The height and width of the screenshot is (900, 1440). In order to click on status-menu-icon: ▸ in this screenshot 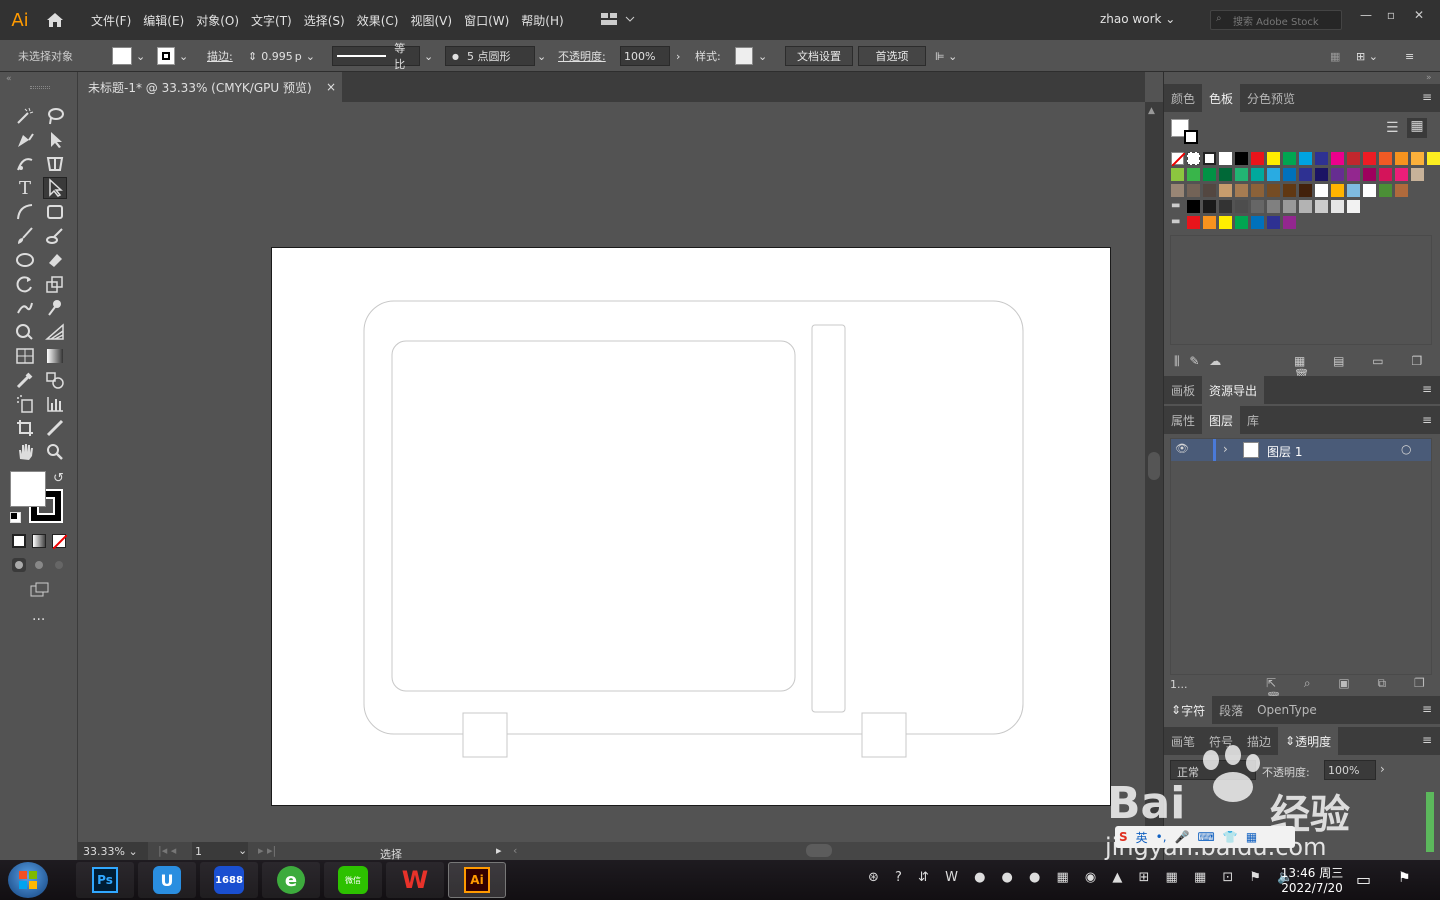, I will do `click(499, 850)`.